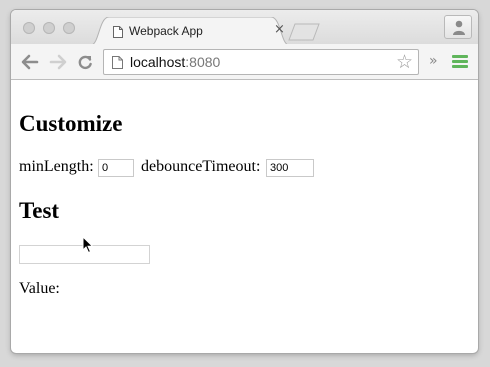 This screenshot has height=367, width=490. Describe the element at coordinates (201, 166) in the screenshot. I see `debounce-timeout-label: debounceTimeout:` at that location.